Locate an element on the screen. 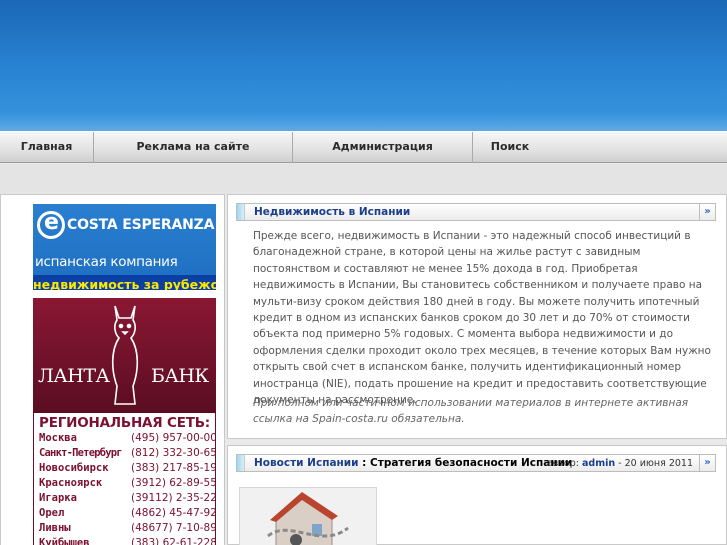  nav-item-search: Поиск is located at coordinates (510, 147).